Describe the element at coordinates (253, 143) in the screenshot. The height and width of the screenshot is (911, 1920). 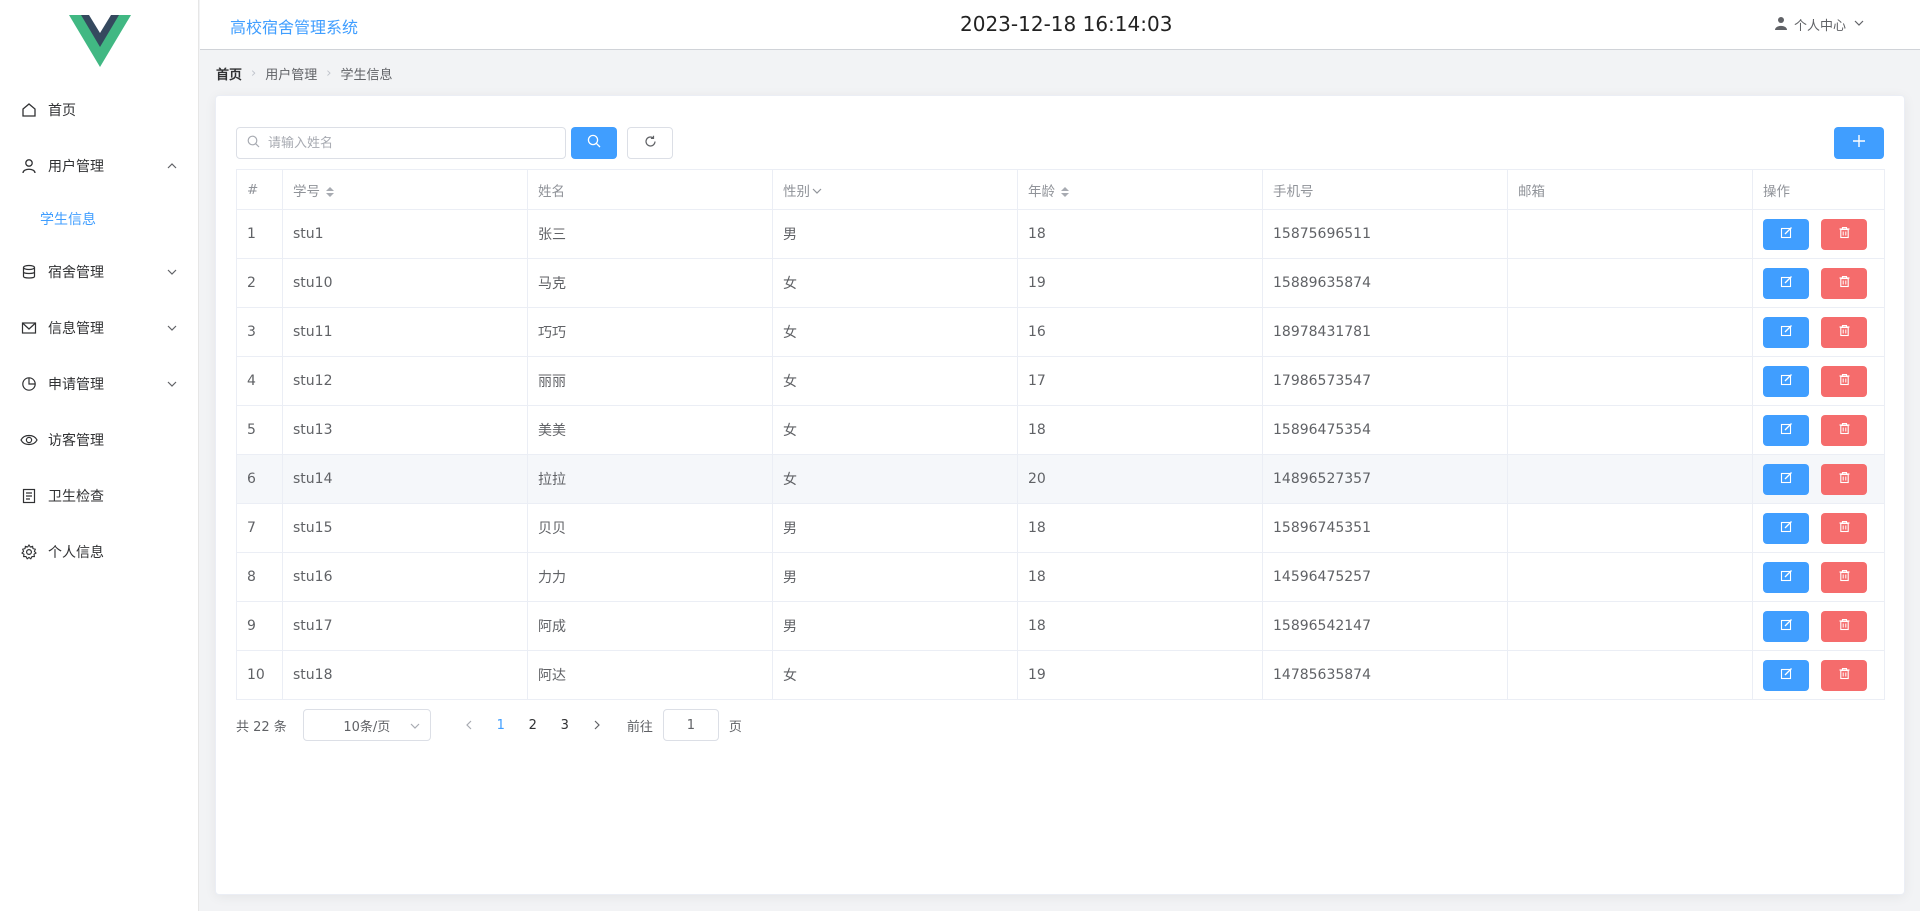
I see `search-icon` at that location.